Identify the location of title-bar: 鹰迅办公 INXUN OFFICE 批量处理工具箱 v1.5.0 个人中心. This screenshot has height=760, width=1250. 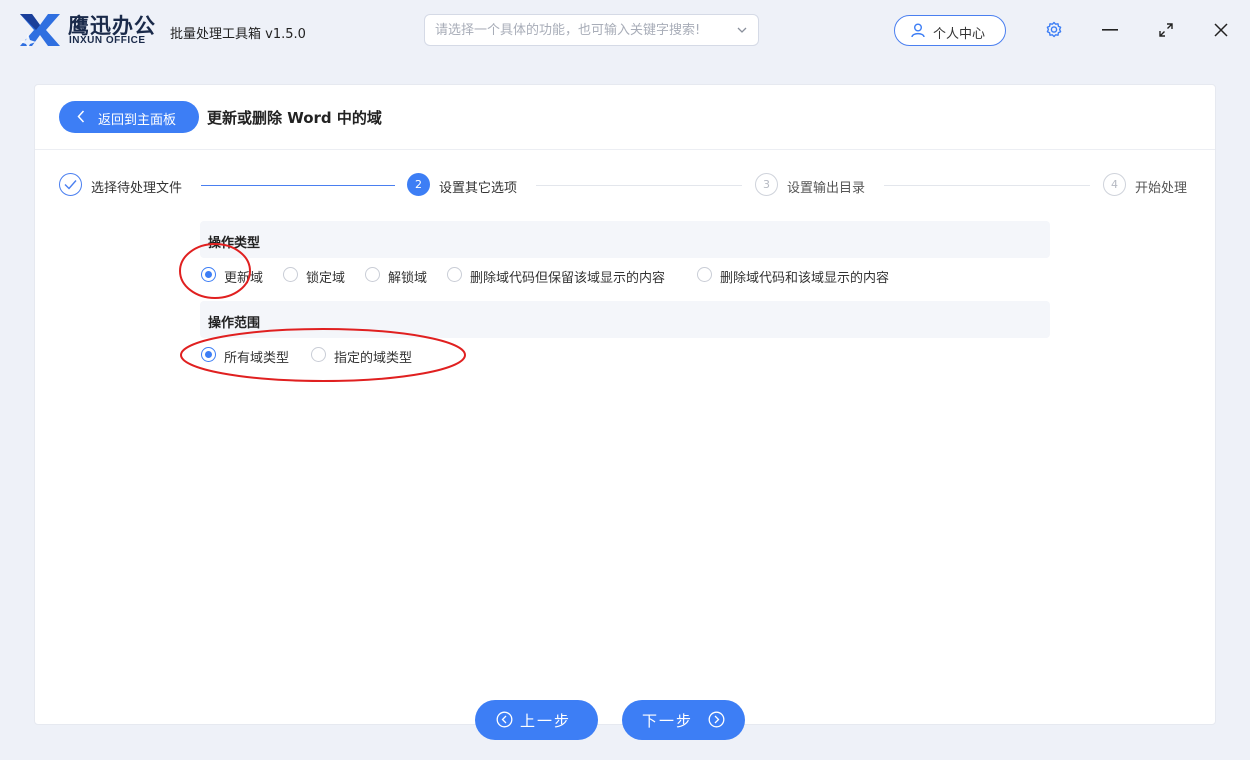
(625, 30).